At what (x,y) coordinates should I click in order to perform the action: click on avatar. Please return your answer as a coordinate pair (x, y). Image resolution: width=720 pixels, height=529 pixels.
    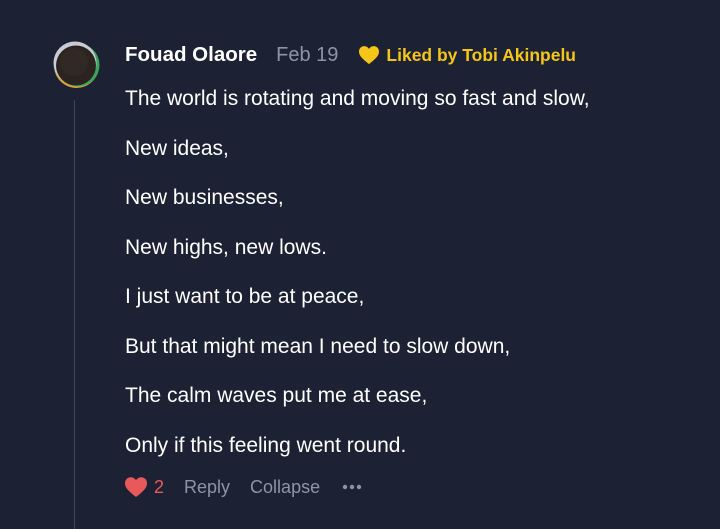
    Looking at the image, I should click on (76, 65).